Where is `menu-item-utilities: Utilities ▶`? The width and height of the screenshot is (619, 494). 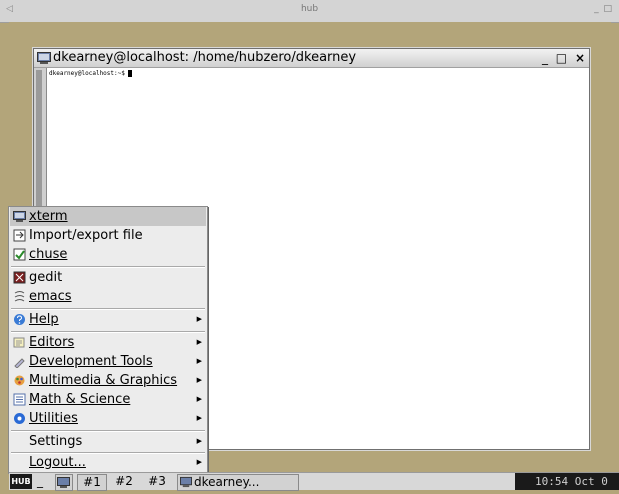
menu-item-utilities: Utilities ▶ is located at coordinates (108, 418).